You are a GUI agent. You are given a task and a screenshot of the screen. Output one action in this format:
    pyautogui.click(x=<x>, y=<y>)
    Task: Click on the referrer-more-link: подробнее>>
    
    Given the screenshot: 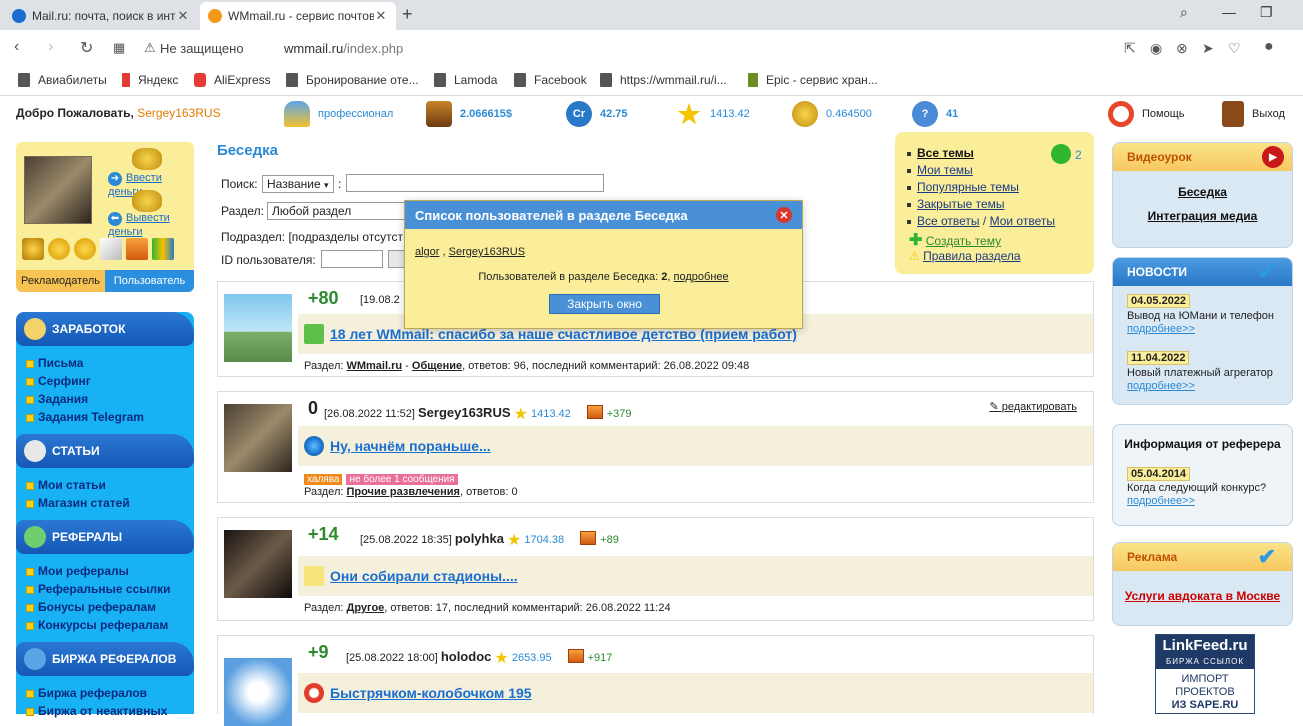 What is the action you would take?
    pyautogui.click(x=1161, y=501)
    